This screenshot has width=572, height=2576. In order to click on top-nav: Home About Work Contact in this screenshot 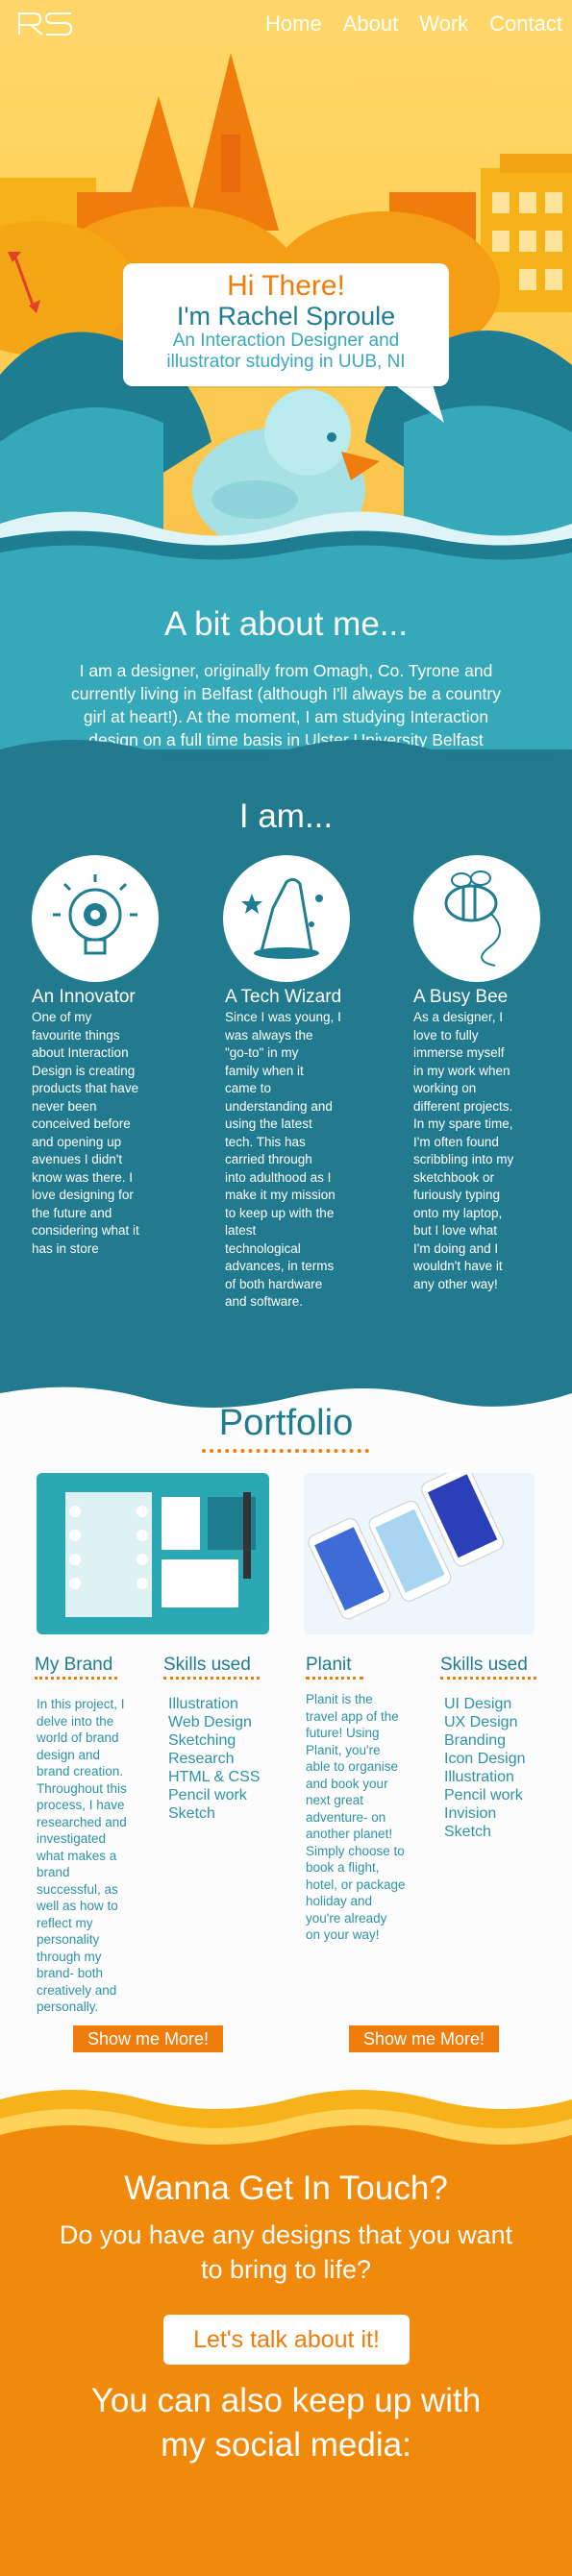, I will do `click(286, 27)`.